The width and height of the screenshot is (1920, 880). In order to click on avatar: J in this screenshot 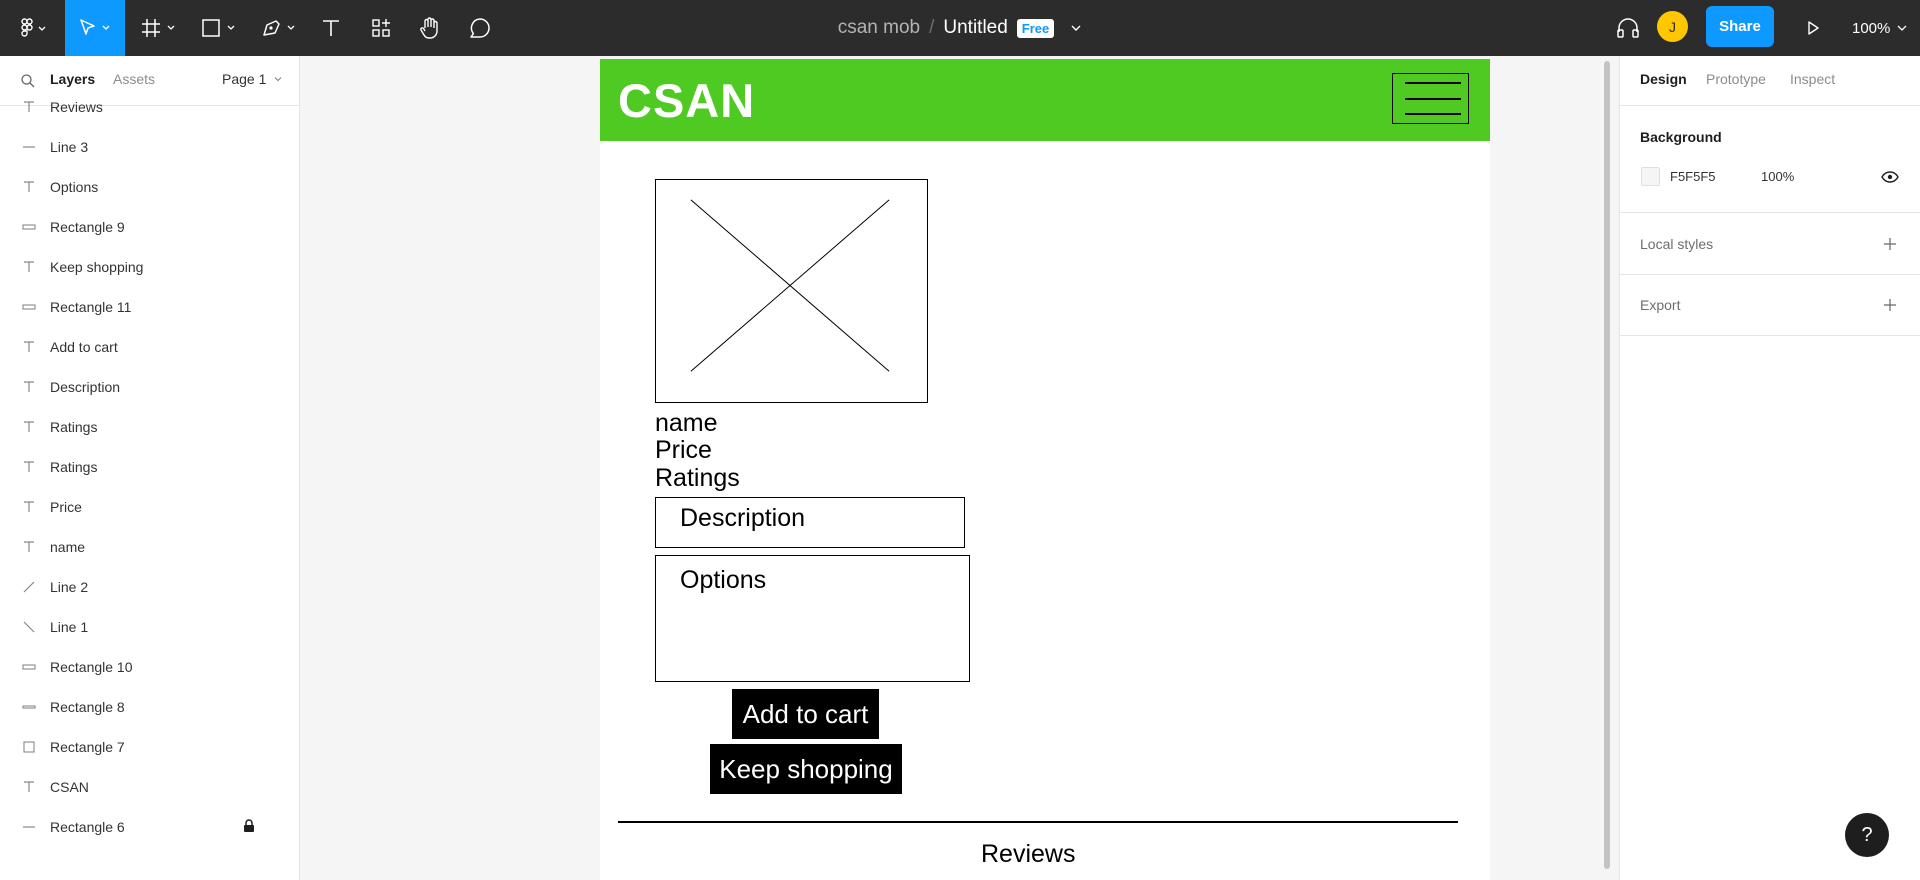, I will do `click(1672, 26)`.